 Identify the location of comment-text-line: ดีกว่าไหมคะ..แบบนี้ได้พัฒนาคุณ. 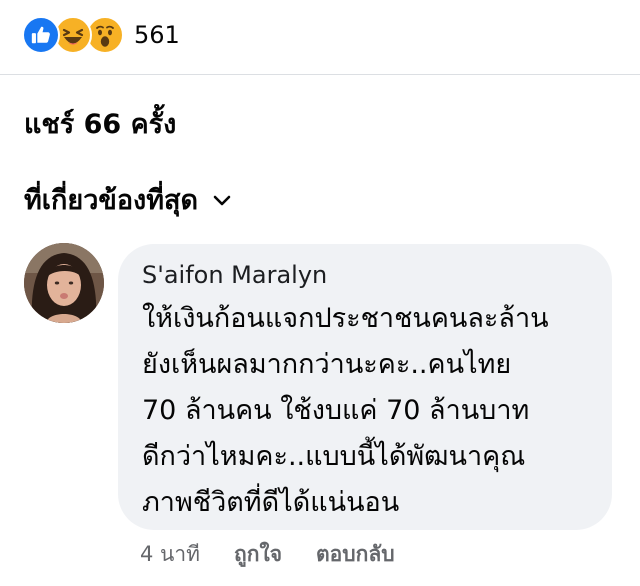
(334, 456).